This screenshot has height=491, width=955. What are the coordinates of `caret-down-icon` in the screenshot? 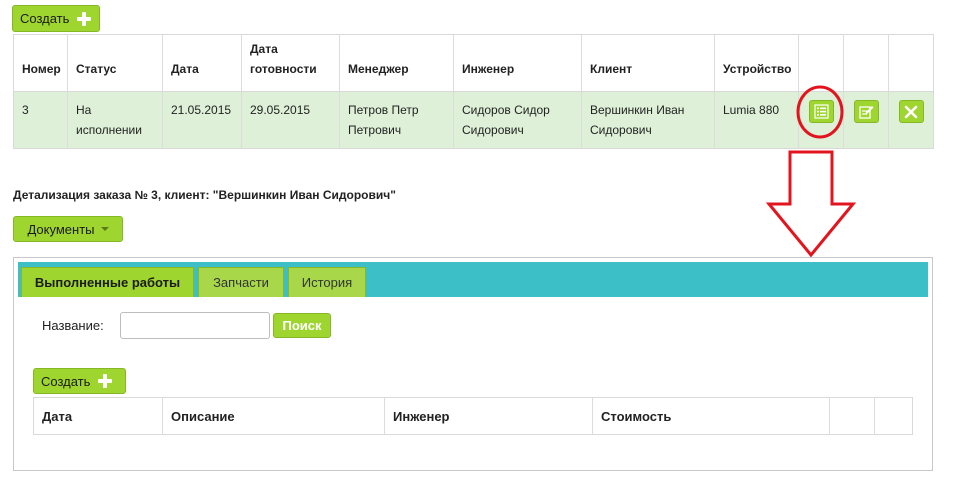 It's located at (104, 229).